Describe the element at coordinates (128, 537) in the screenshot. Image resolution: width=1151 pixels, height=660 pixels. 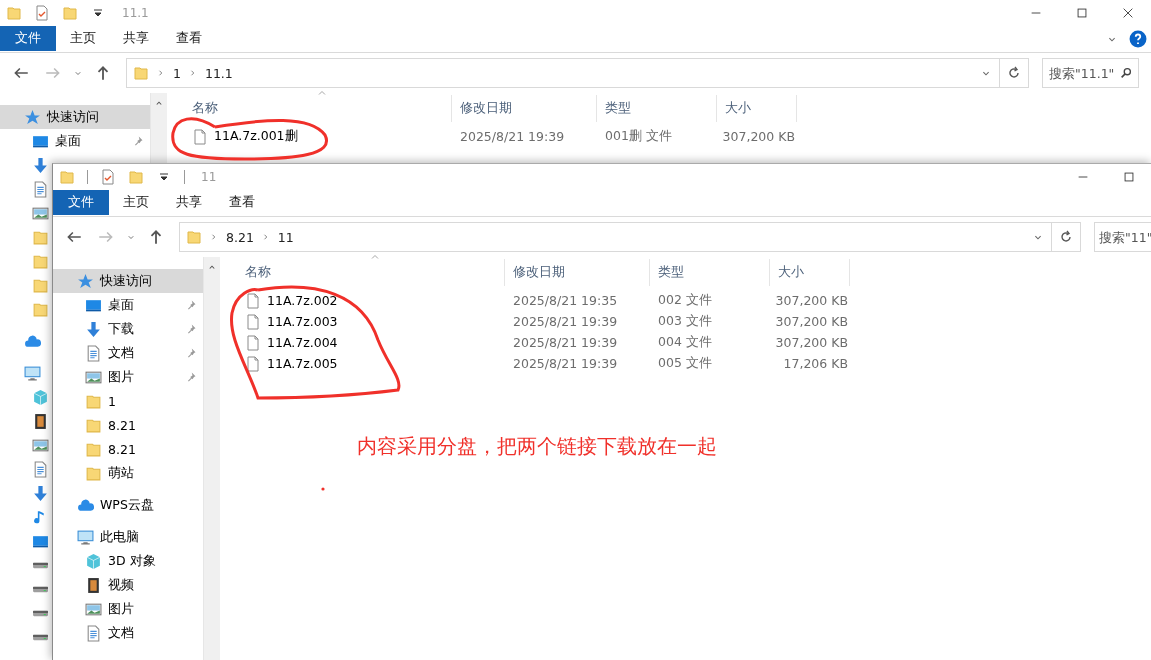
I see `sidebar-item: 此电脑` at that location.